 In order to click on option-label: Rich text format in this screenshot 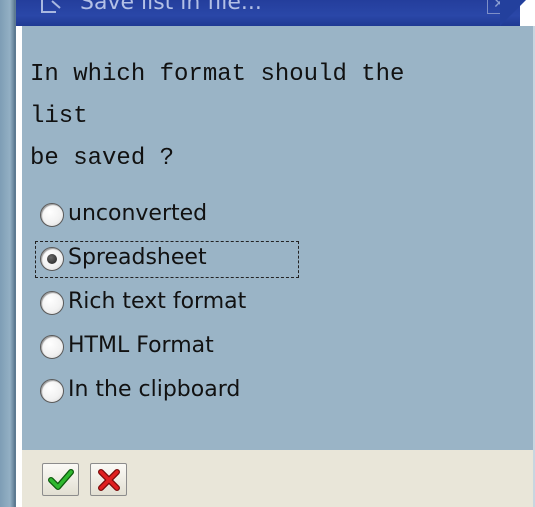, I will do `click(157, 302)`.